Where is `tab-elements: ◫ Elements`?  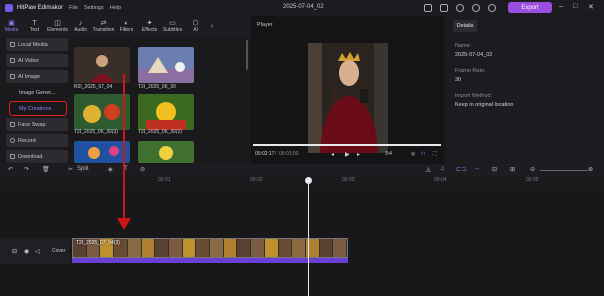
tab-elements: ◫ Elements is located at coordinates (57, 26).